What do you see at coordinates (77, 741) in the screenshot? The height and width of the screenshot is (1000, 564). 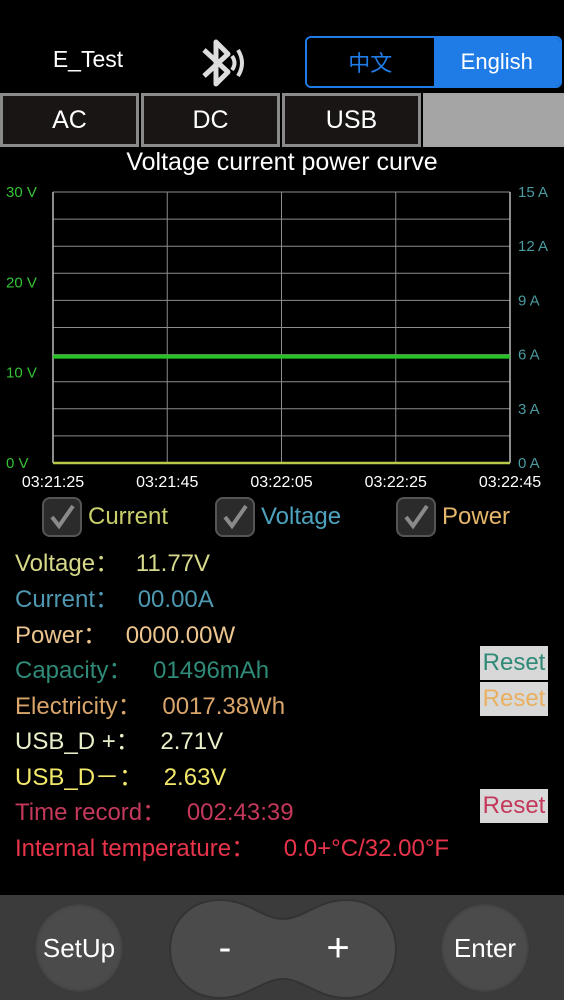 I see `usb-dplus-label: USB_D +：` at bounding box center [77, 741].